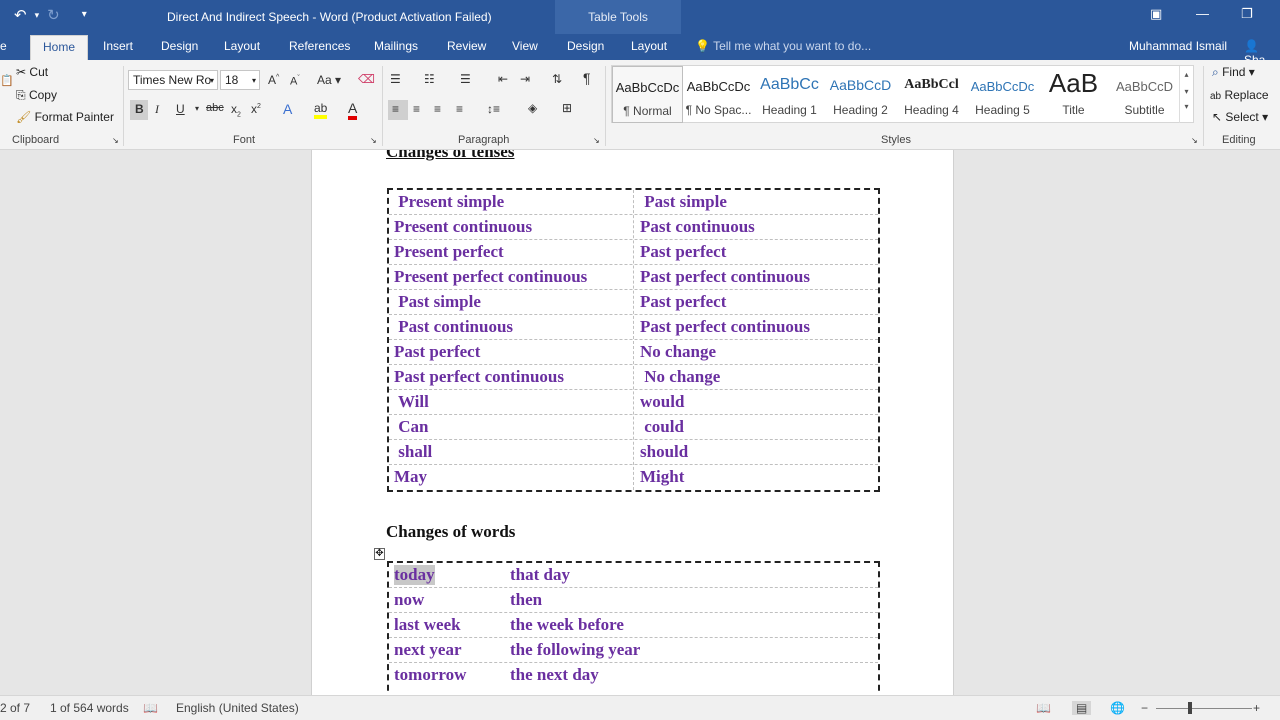 The image size is (1280, 720). I want to click on tenses-table-row: Past simple Past perfect, so click(633, 302).